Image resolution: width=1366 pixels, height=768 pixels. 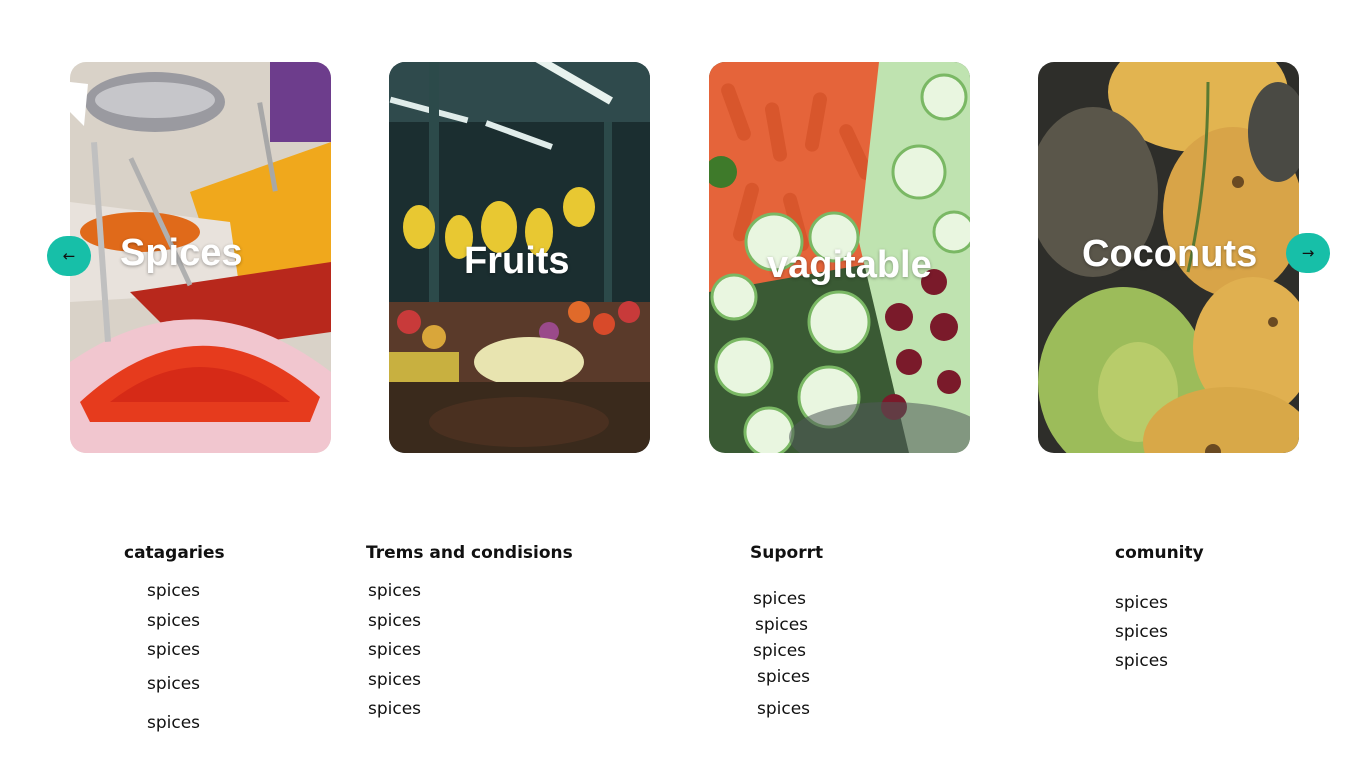 I want to click on footer-heading-catagaries: catagaries, so click(x=174, y=553).